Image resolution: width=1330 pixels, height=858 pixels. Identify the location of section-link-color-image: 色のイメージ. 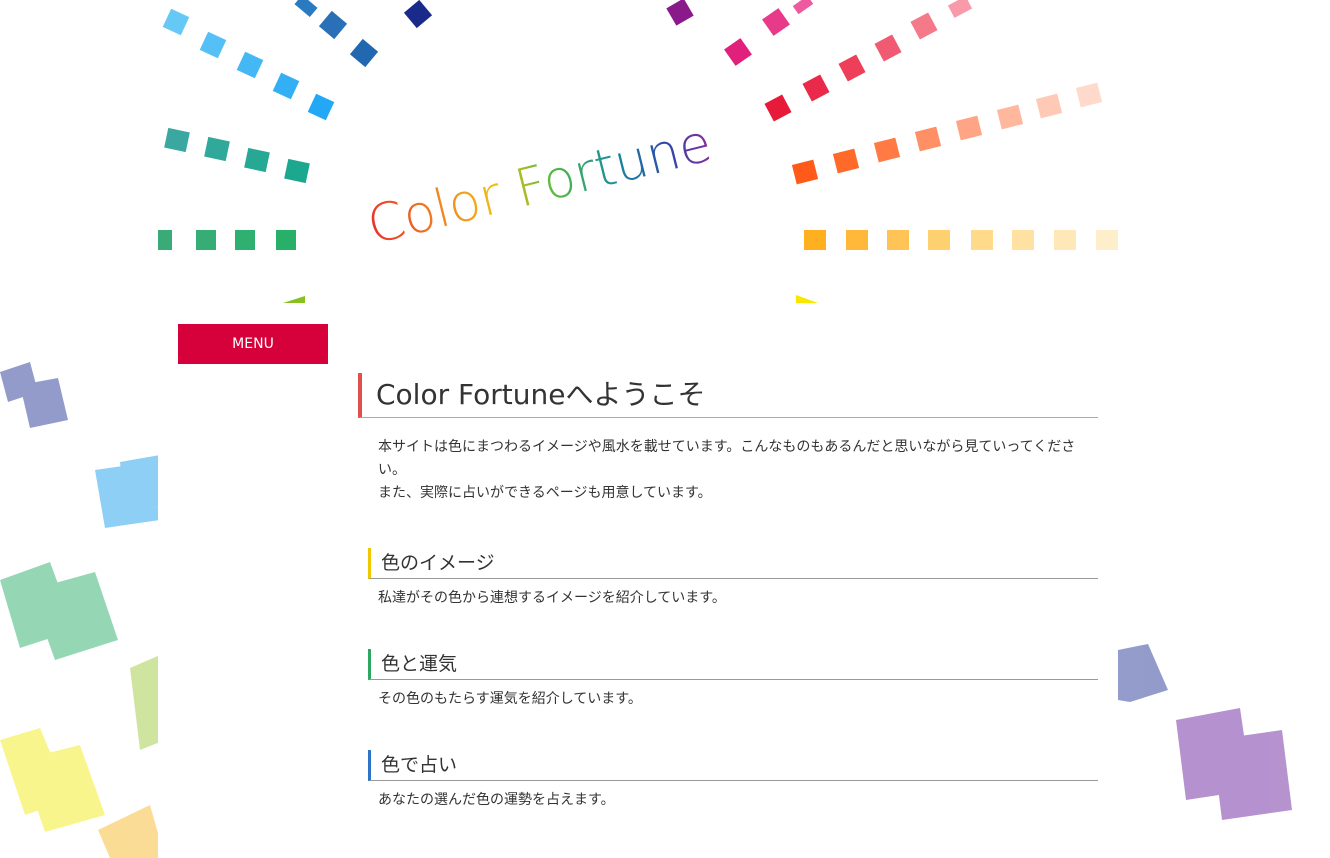
(438, 563).